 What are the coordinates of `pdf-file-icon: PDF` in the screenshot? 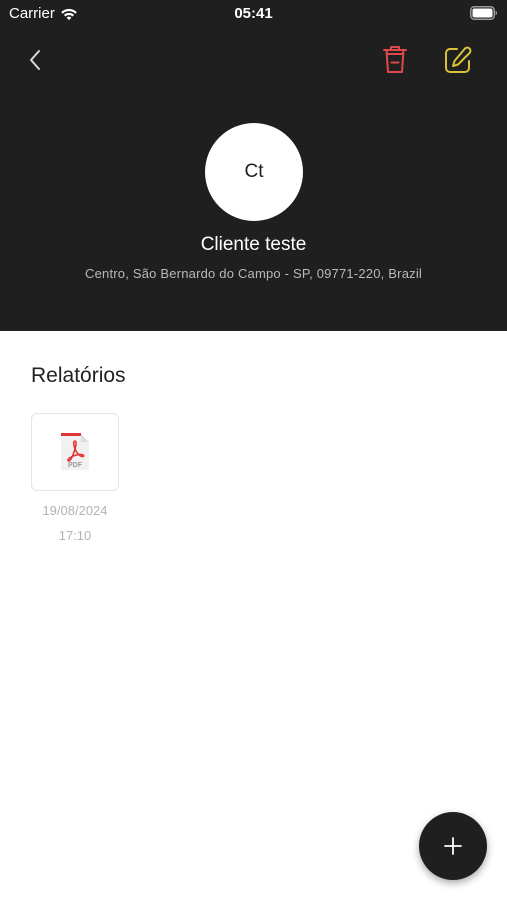 It's located at (75, 451).